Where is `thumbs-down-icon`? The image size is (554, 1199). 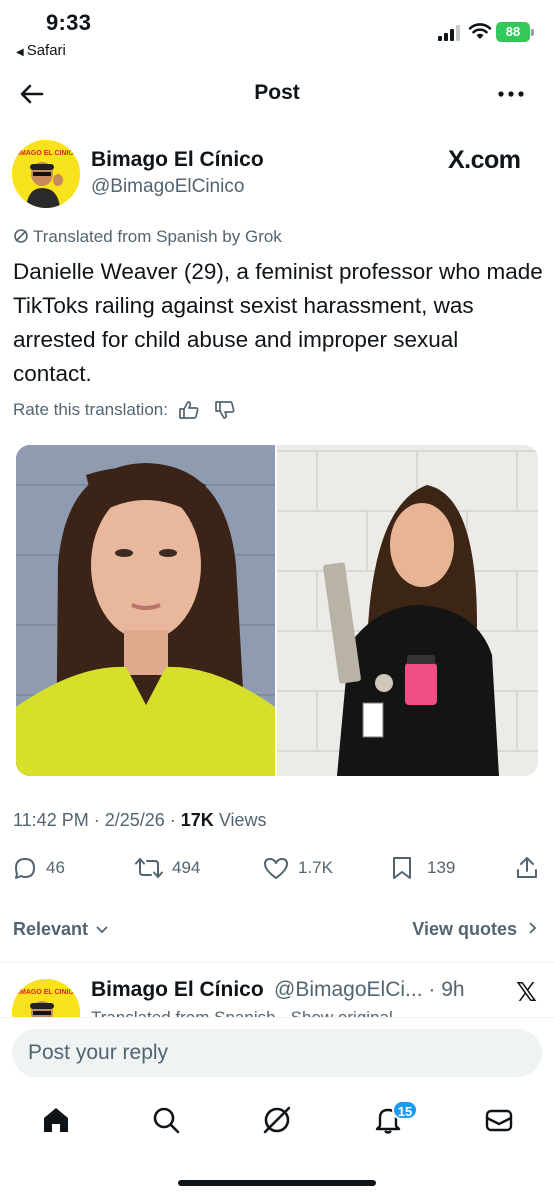
thumbs-down-icon is located at coordinates (225, 410).